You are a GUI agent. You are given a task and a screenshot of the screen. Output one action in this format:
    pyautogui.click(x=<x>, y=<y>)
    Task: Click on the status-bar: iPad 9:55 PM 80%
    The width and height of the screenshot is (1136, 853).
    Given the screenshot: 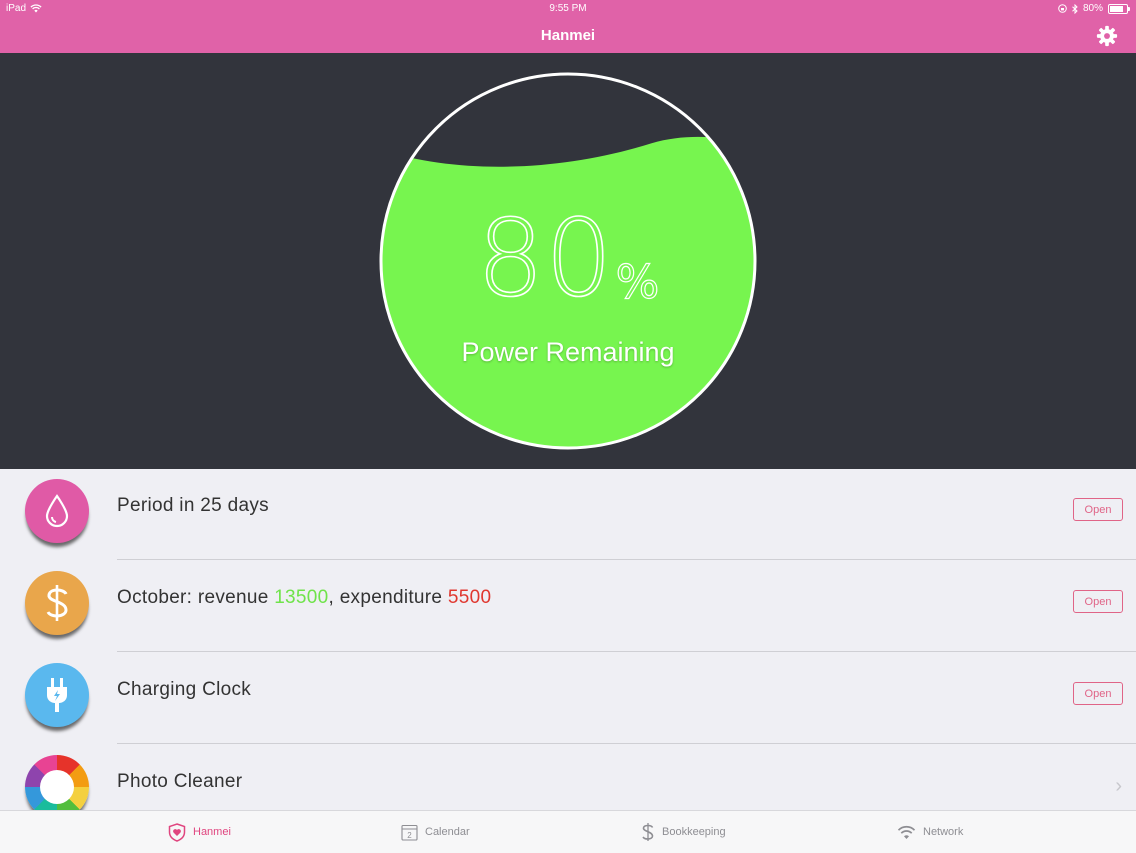 What is the action you would take?
    pyautogui.click(x=568, y=9)
    